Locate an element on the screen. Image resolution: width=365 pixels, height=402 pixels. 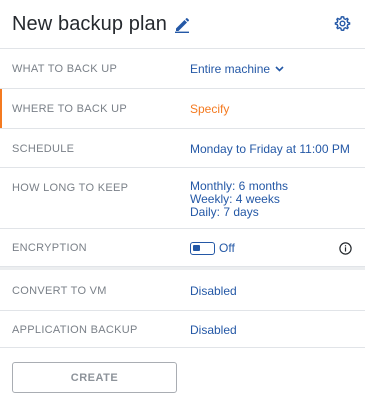
row-encryption: ENCRYPTION Off is located at coordinates (182, 247).